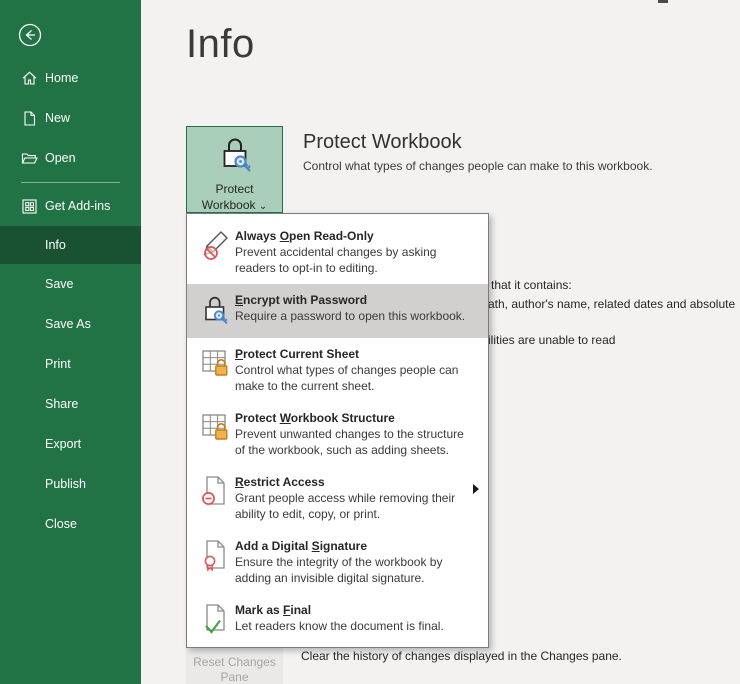  Describe the element at coordinates (220, 44) in the screenshot. I see `page-title: Info` at that location.